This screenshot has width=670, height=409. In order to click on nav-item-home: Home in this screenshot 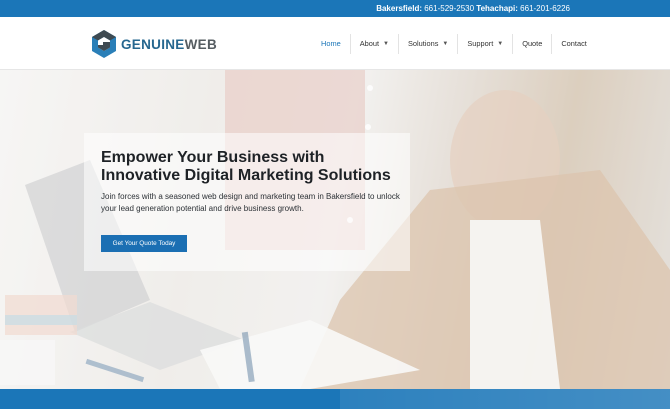, I will do `click(331, 43)`.